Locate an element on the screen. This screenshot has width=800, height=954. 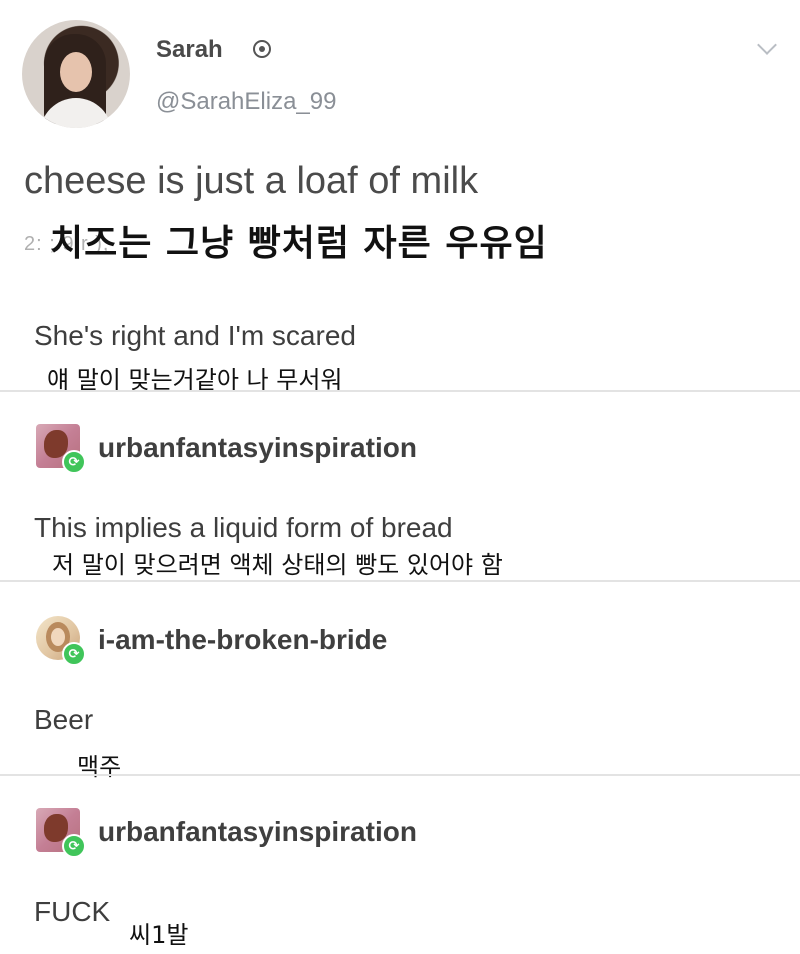
tweet-header: Sarah @SarahEliza_99 is located at coordinates (402, 75).